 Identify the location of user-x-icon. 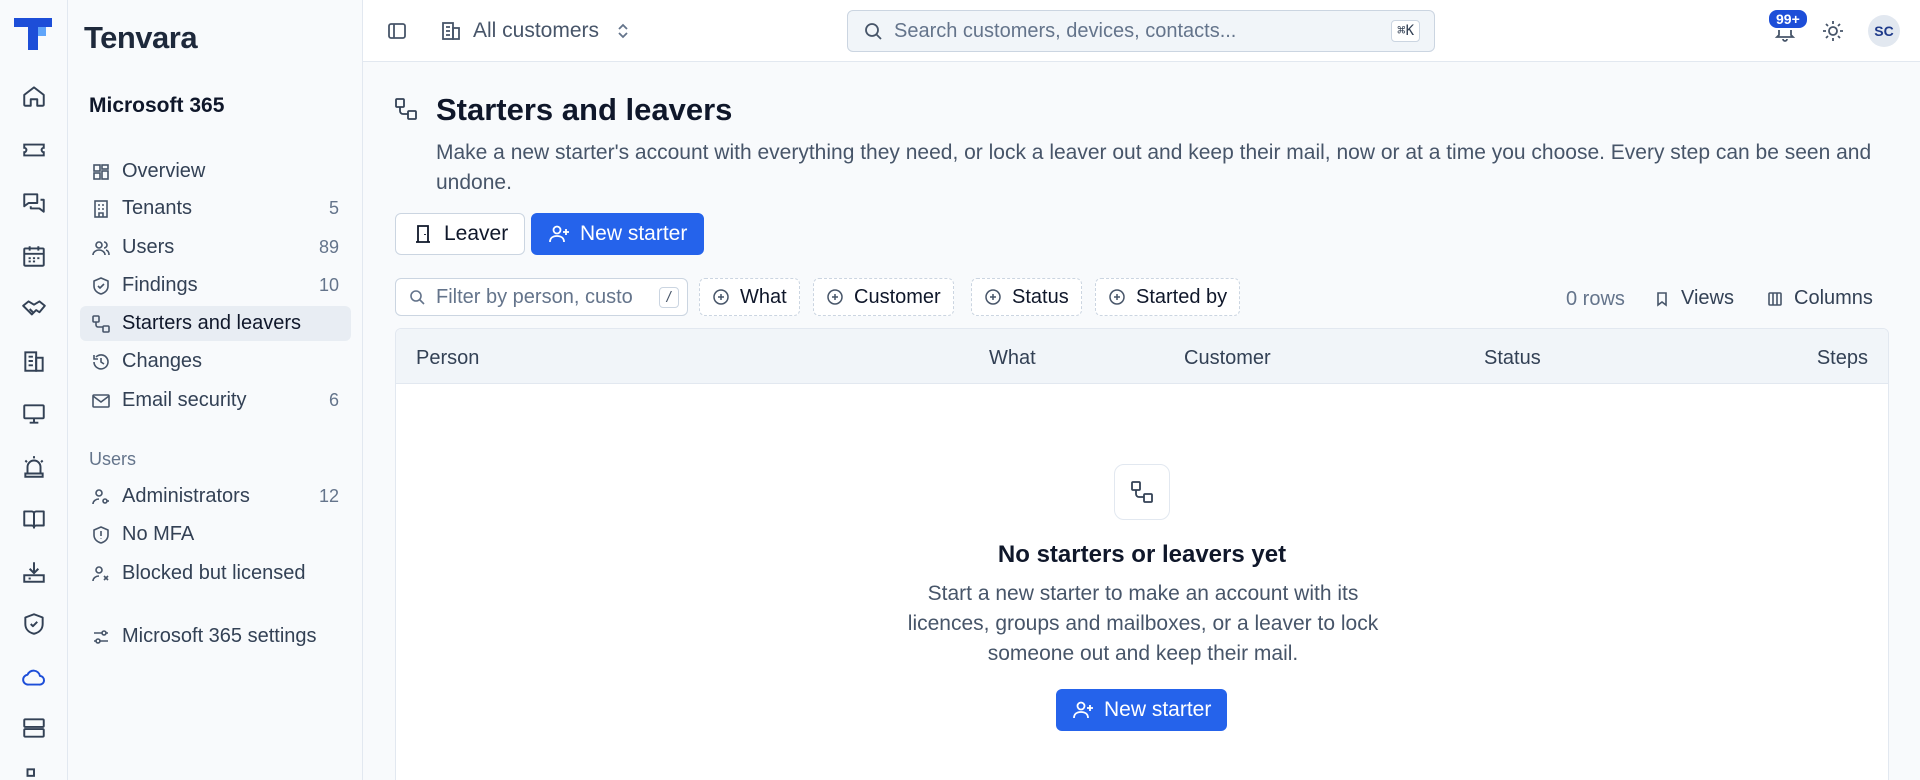
(101, 574).